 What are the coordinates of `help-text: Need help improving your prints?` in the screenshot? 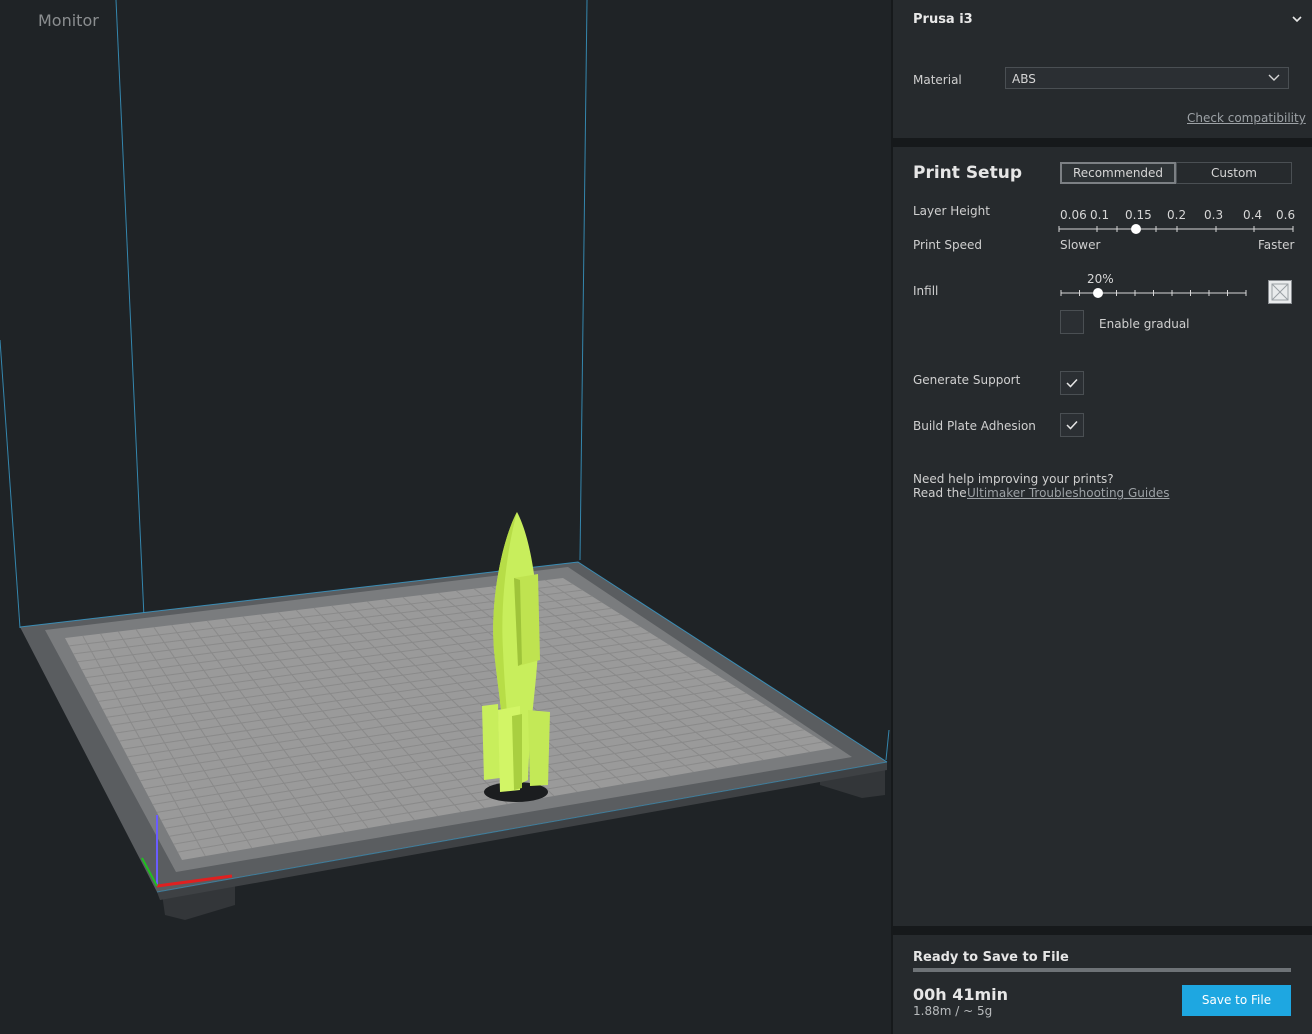 It's located at (1013, 479).